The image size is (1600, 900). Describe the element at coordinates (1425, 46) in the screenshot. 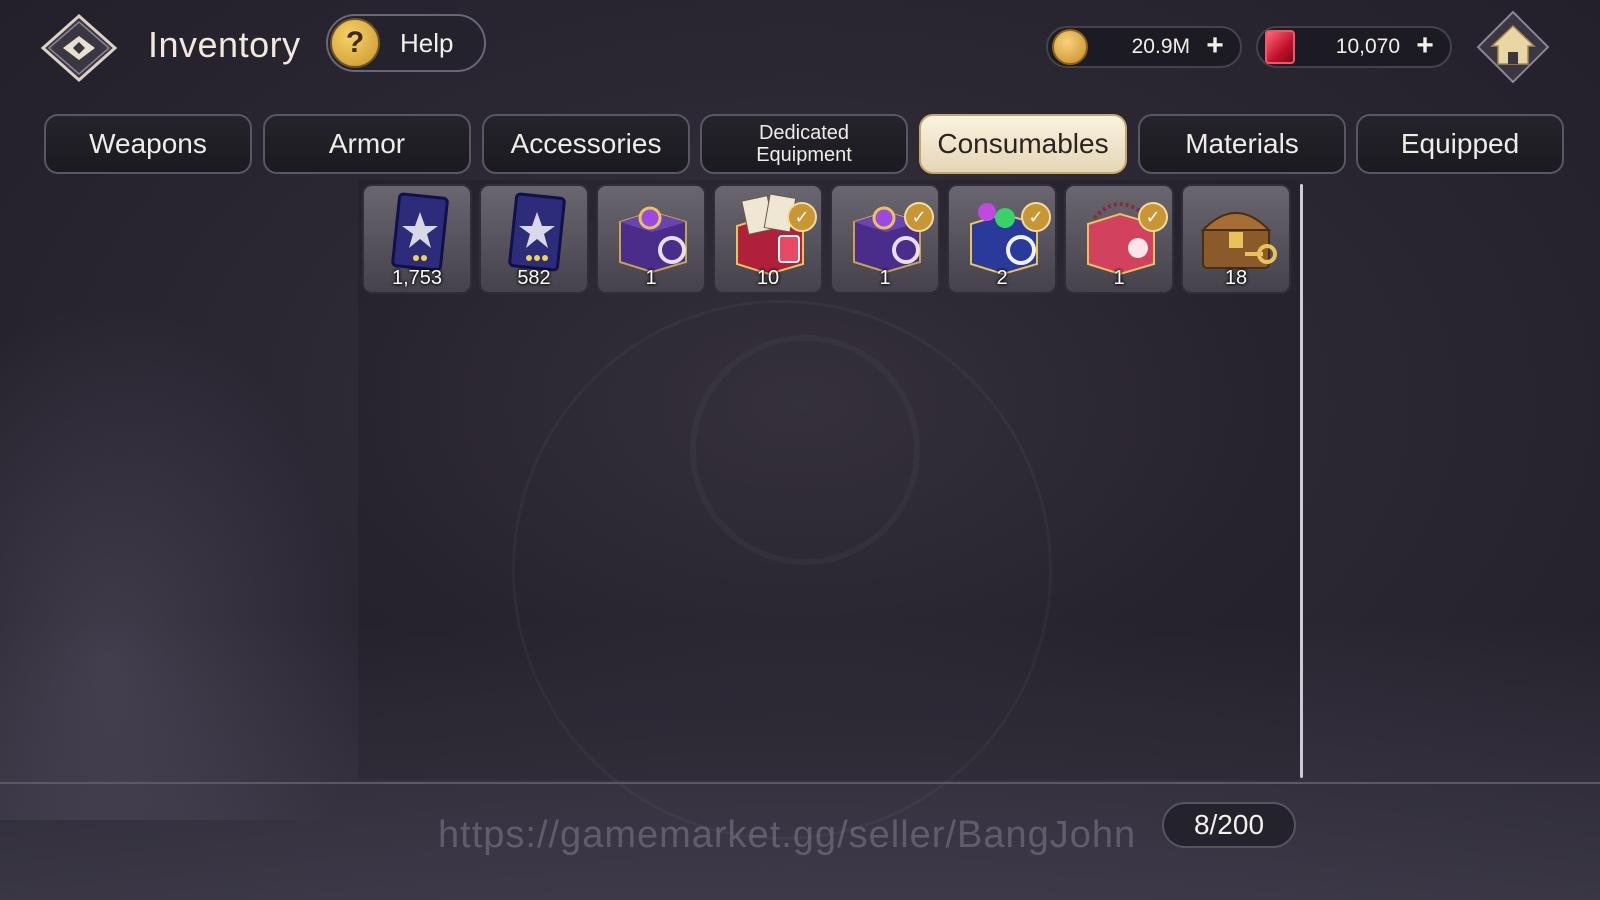

I see `add-gem-button: +` at that location.